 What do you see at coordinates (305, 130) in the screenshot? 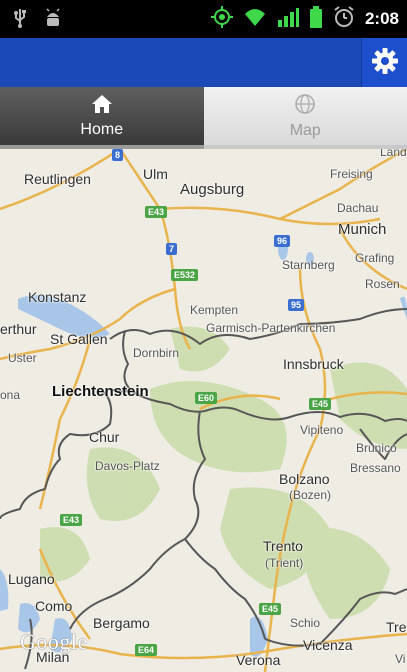
I see `tab-map-label: Map` at bounding box center [305, 130].